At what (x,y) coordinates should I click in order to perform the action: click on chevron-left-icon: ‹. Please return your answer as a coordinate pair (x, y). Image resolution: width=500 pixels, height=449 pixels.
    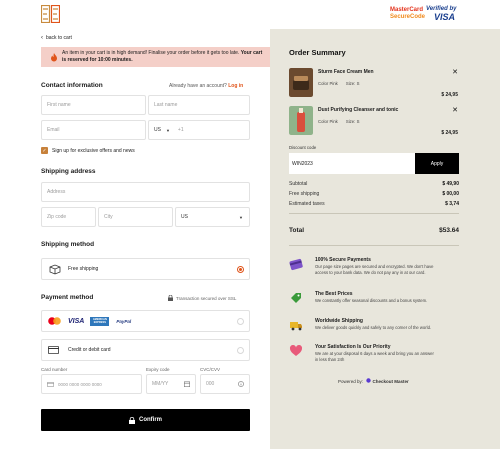
    Looking at the image, I should click on (42, 38).